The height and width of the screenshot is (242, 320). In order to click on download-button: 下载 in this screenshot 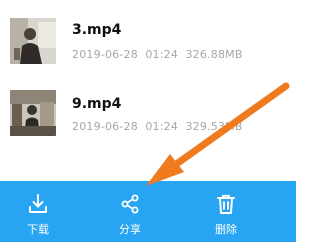, I will do `click(38, 211)`.